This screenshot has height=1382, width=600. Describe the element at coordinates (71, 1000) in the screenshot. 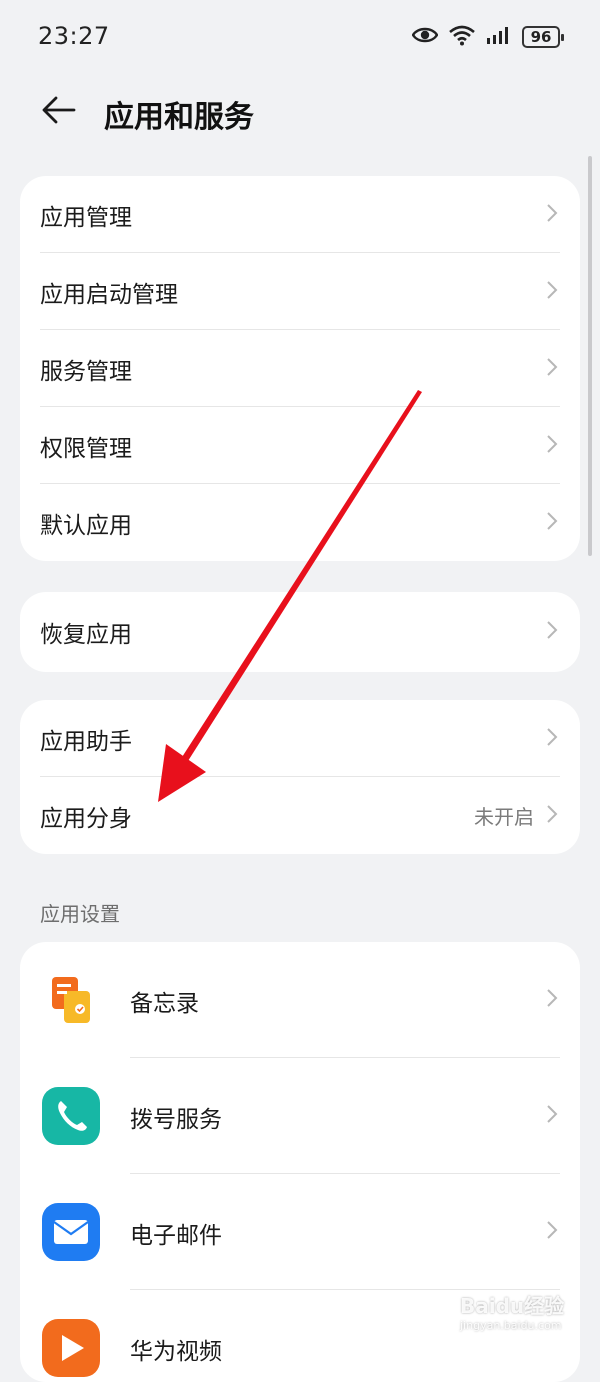

I see `memo-icon` at that location.